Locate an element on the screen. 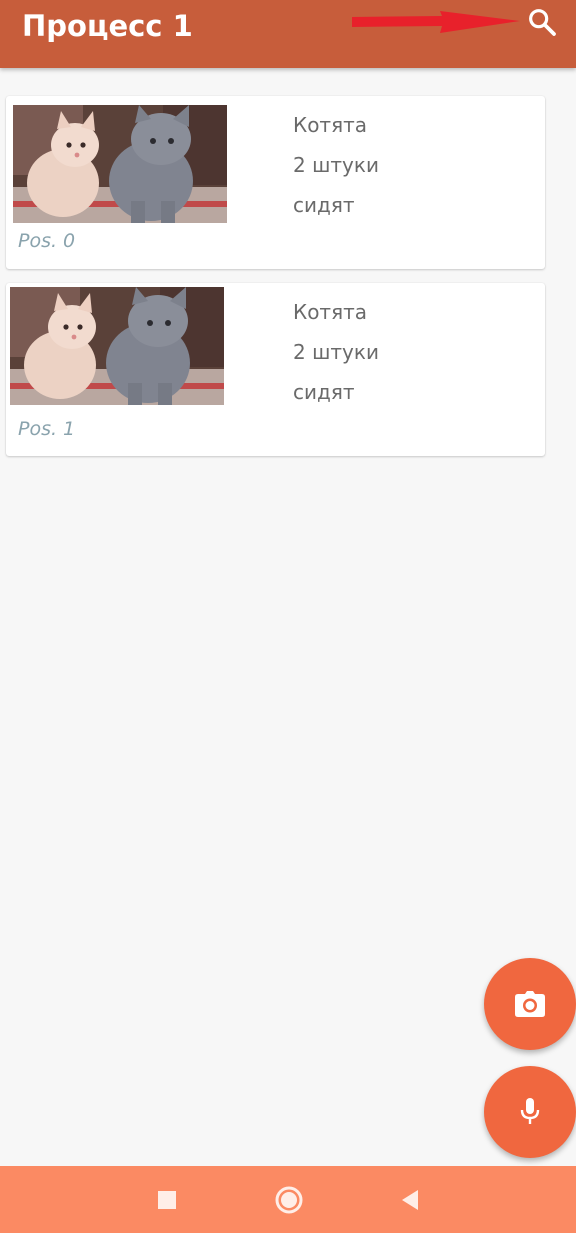 This screenshot has width=576, height=1233. recent-apps-button is located at coordinates (167, 1200).